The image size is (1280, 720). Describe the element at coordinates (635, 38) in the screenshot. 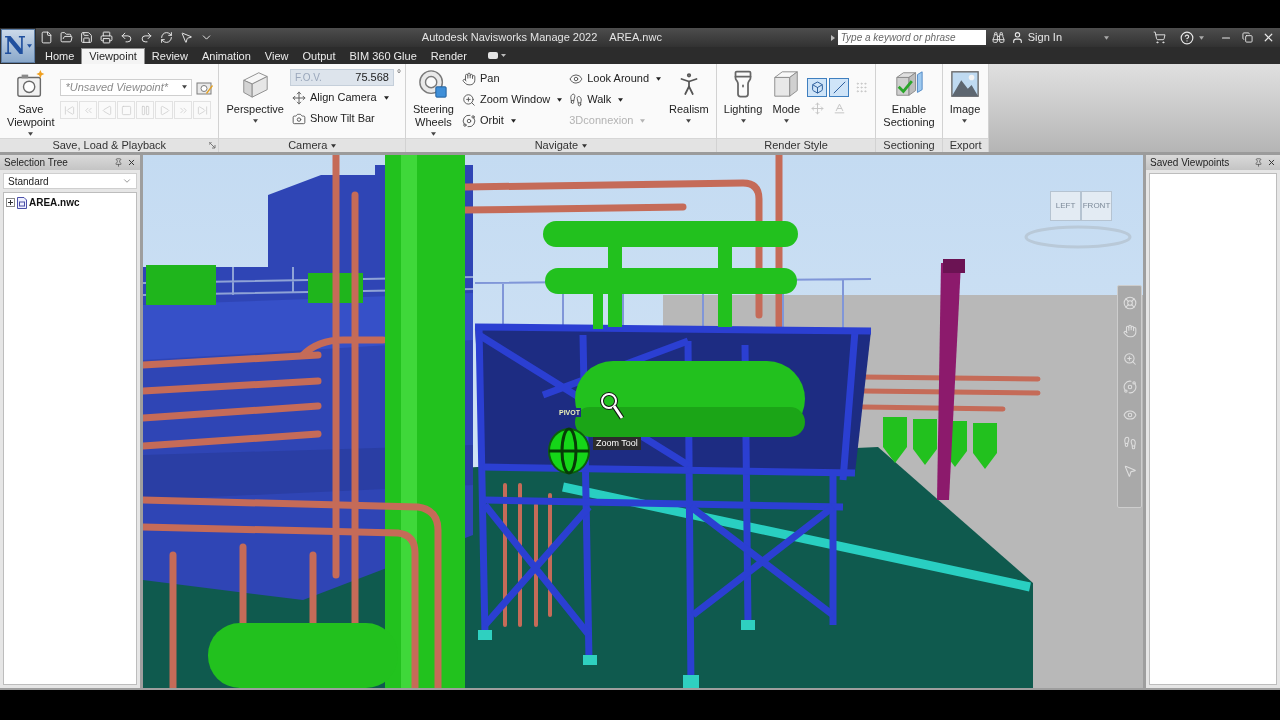

I see `file-name: AREA.nwc` at that location.